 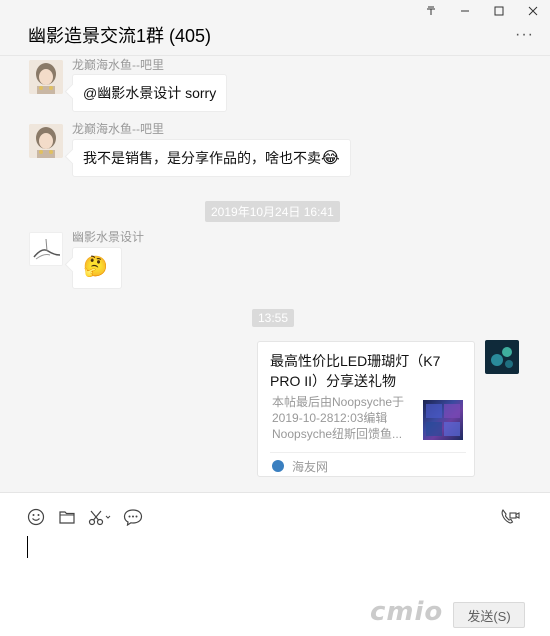 I want to click on chat-icon, so click(x=133, y=517).